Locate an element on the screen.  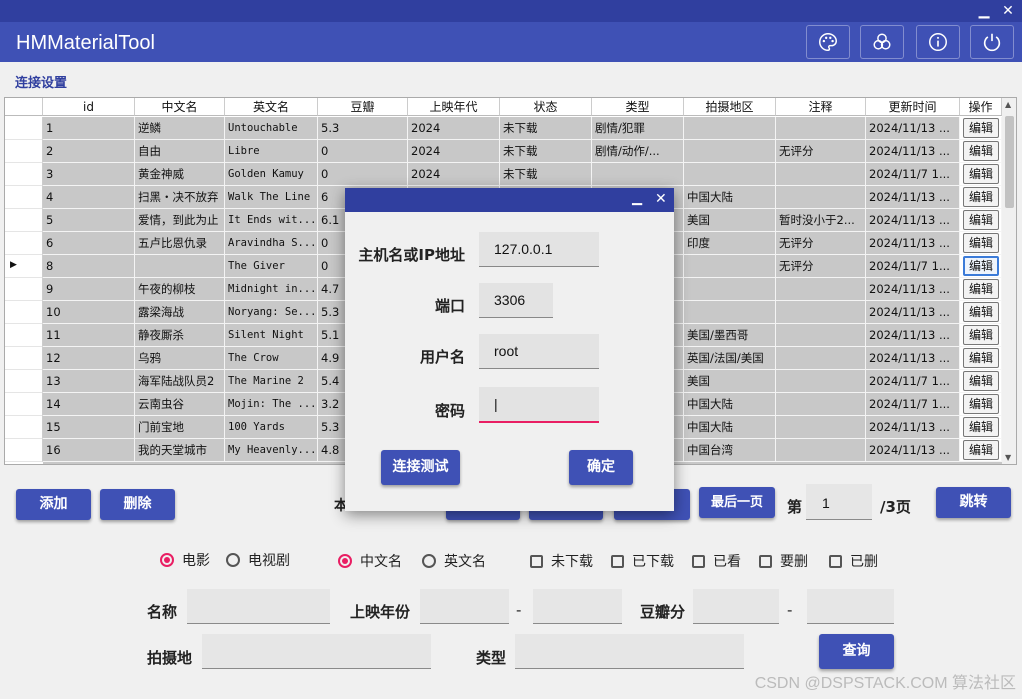
last-page-button: 最后一页 is located at coordinates (737, 502).